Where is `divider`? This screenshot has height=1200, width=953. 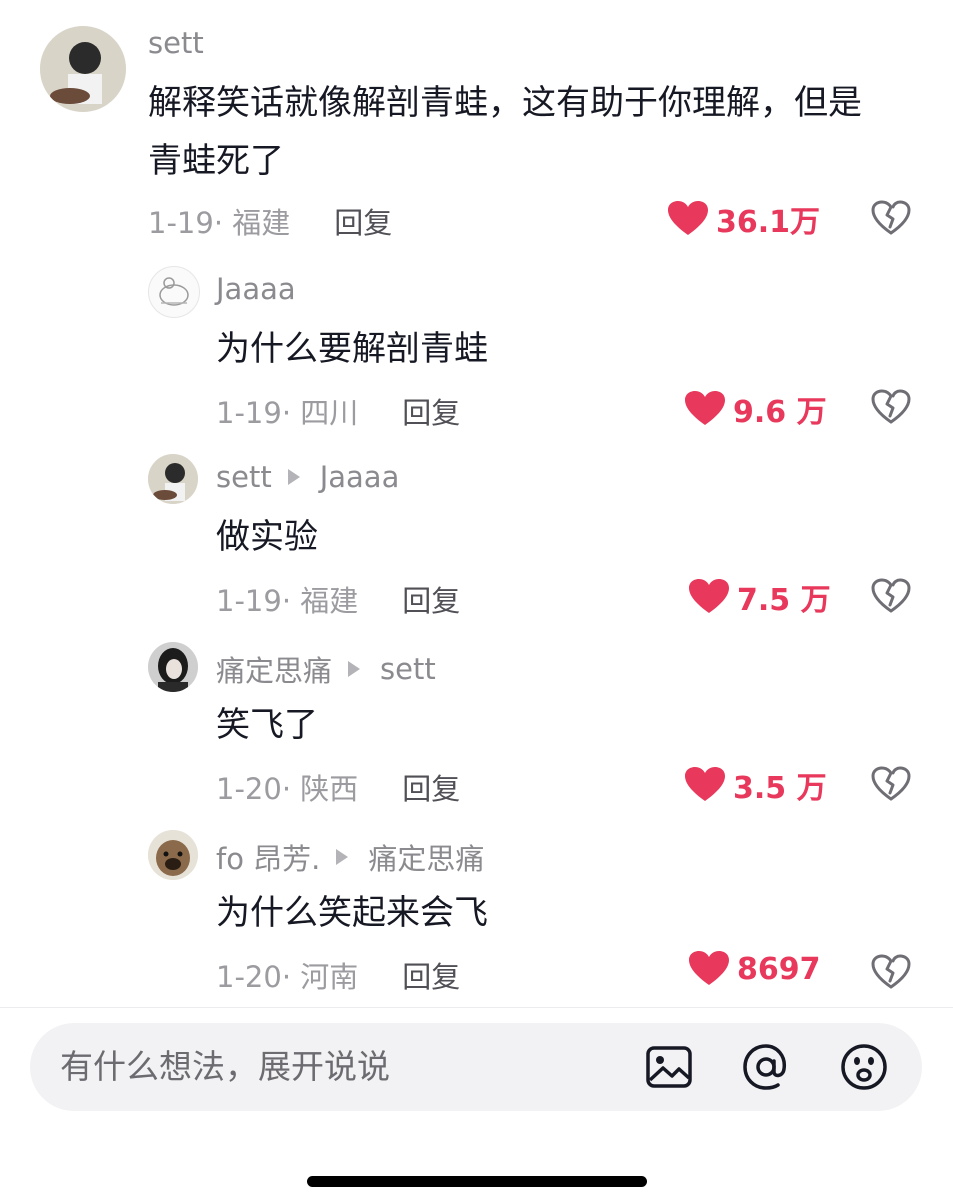 divider is located at coordinates (476, 1007).